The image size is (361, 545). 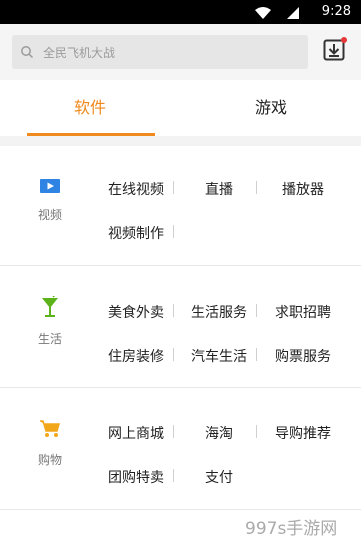 I want to click on status-icons, so click(x=278, y=14).